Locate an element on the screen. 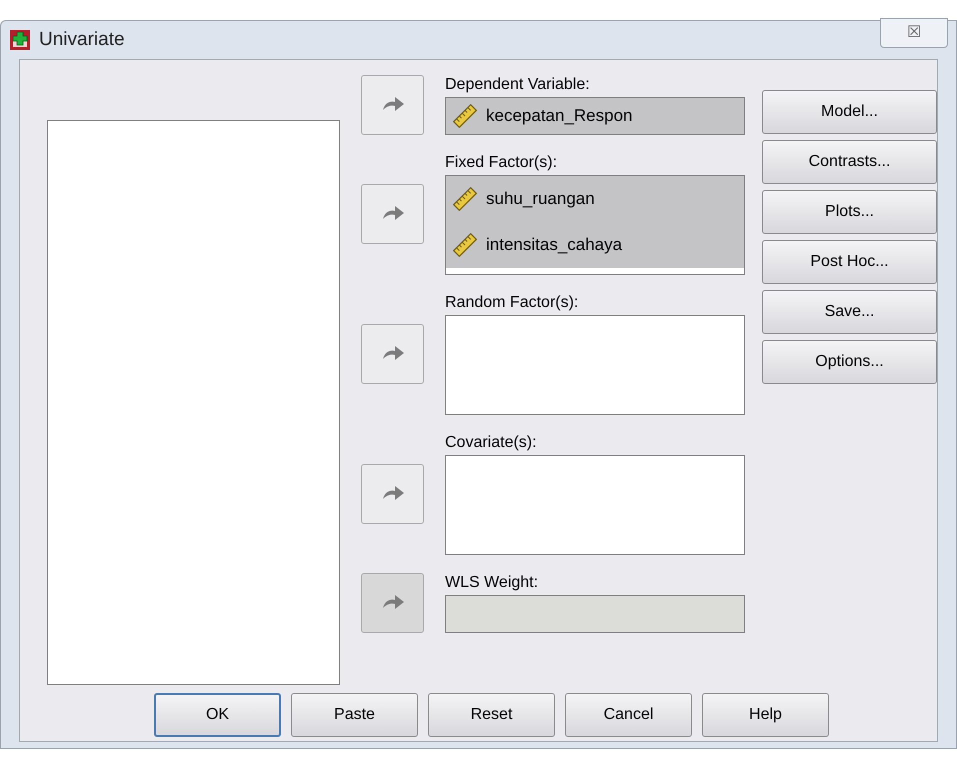 This screenshot has height=769, width=957. field-label: Dependent Variable: is located at coordinates (518, 85).